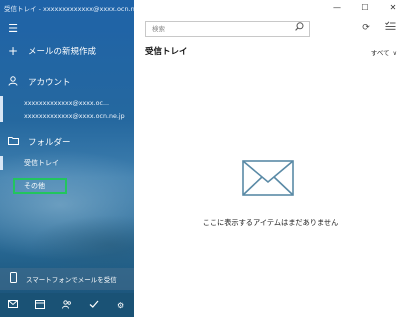  I want to click on folder-label: その他, so click(34, 186).